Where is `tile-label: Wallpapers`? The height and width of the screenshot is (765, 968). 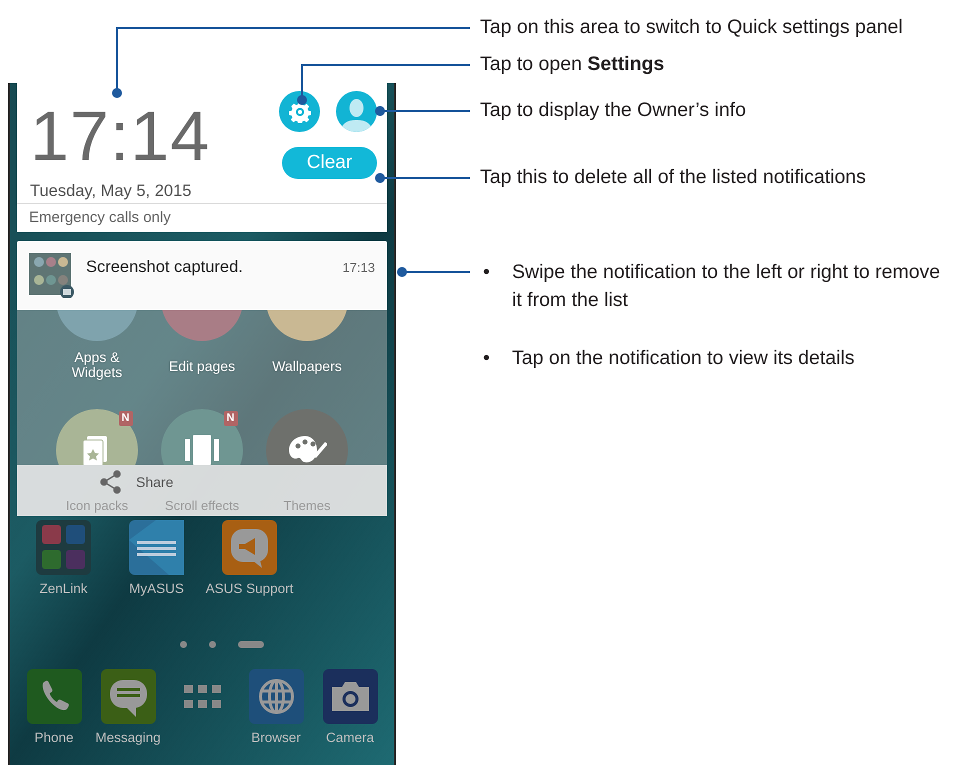 tile-label: Wallpapers is located at coordinates (307, 366).